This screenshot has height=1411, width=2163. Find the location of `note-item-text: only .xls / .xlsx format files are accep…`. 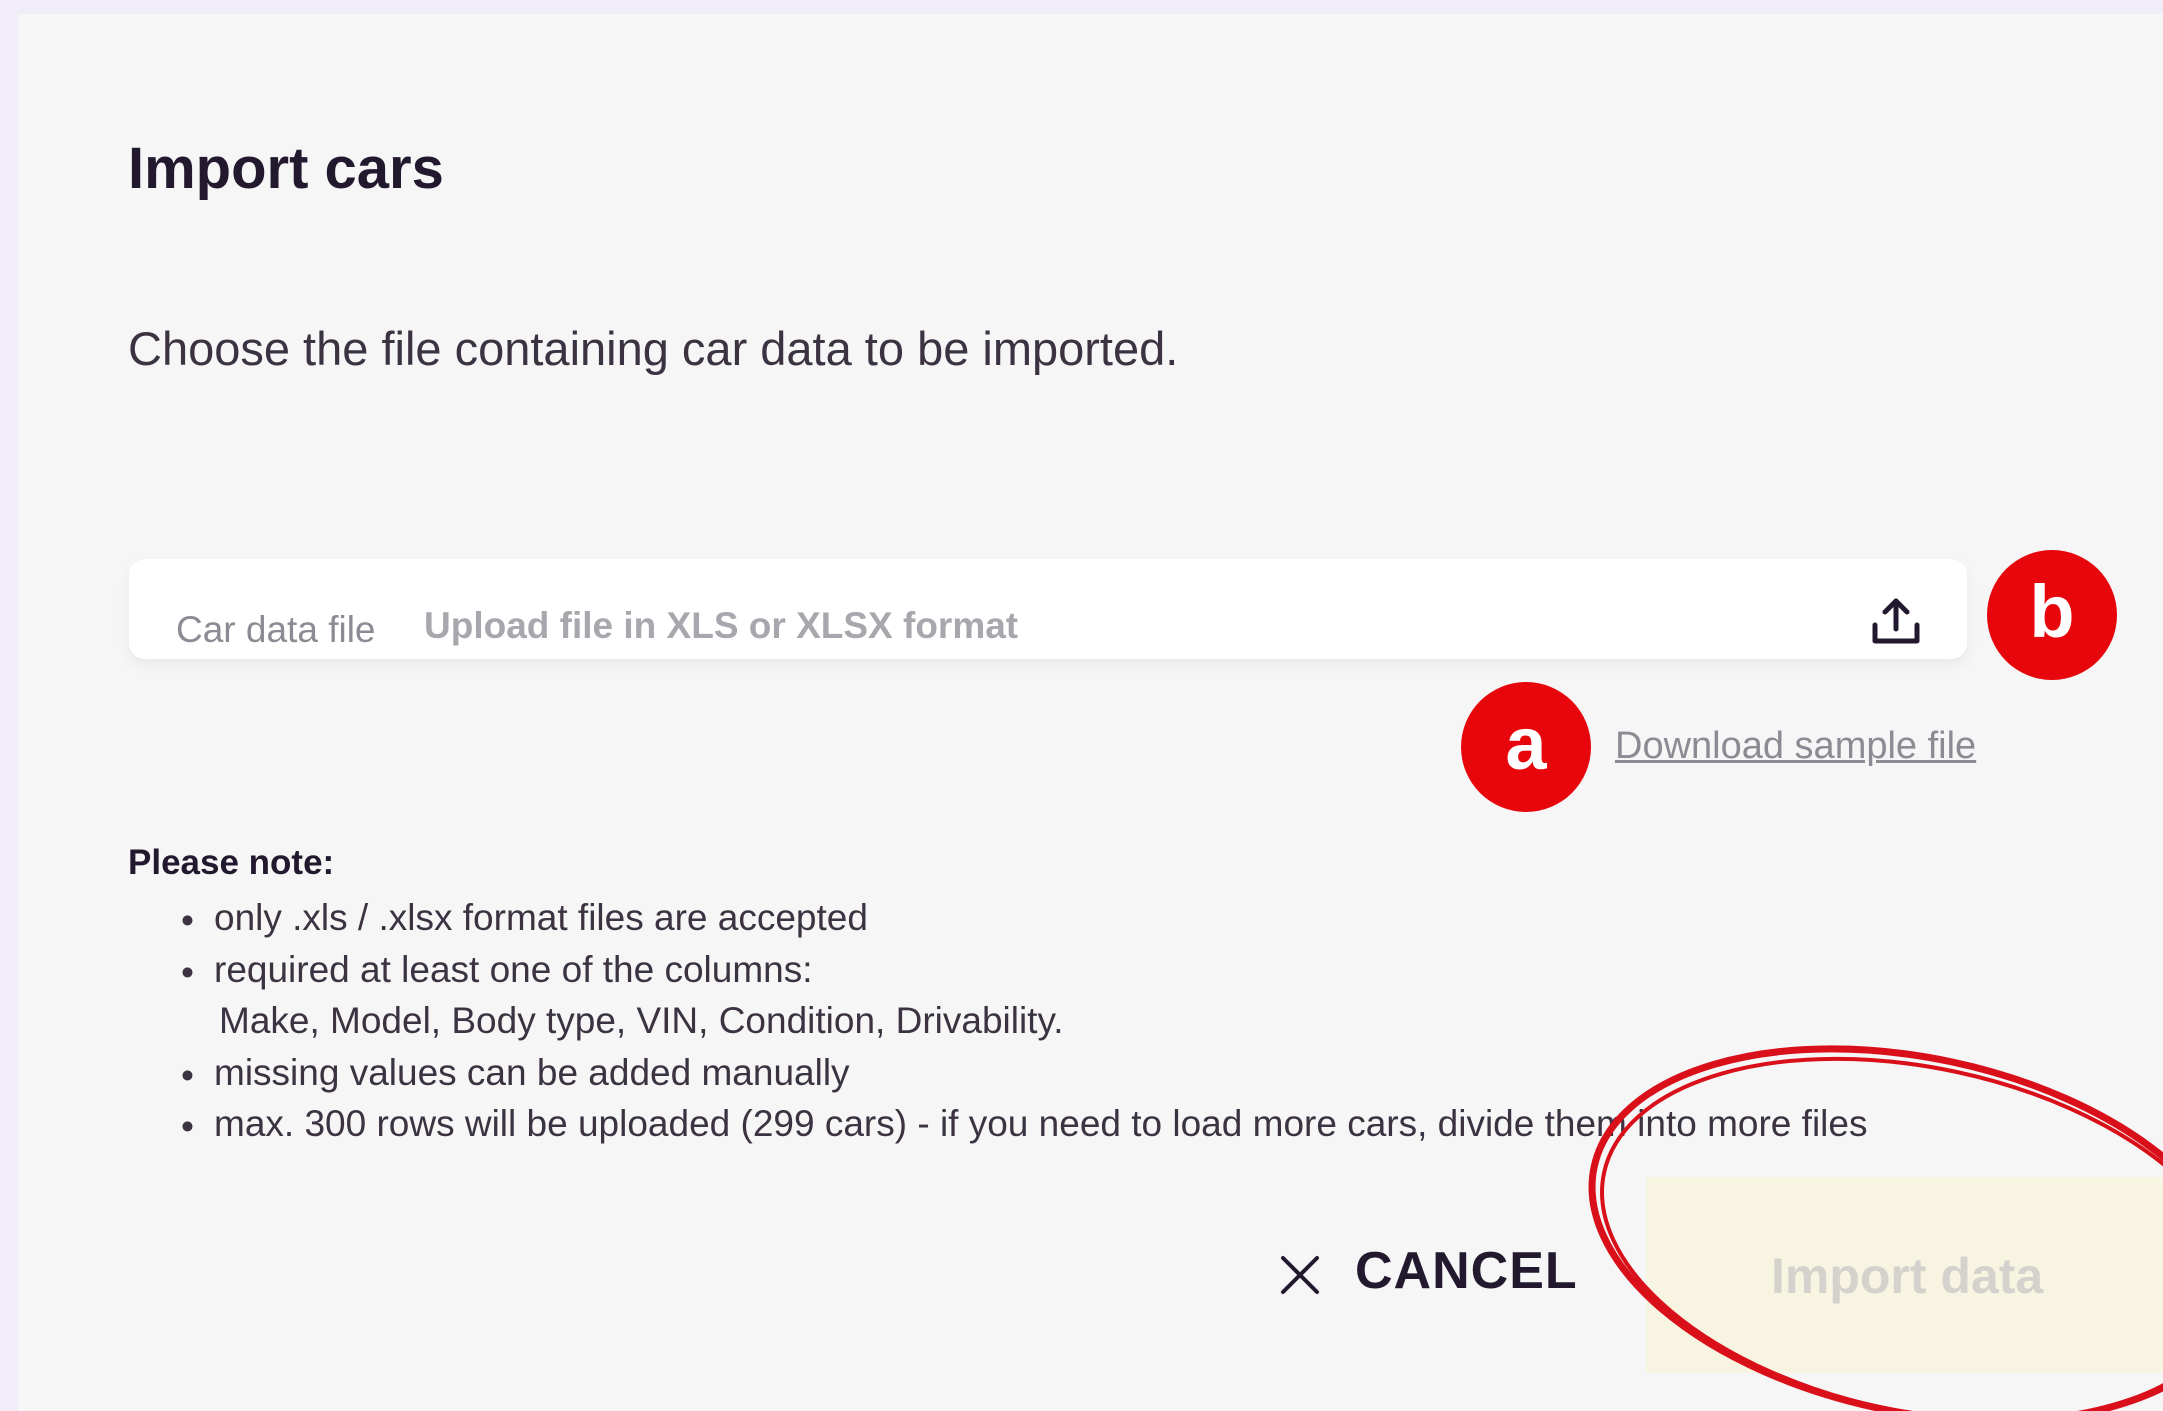

note-item-text: only .xls / .xlsx format files are accep… is located at coordinates (541, 917).